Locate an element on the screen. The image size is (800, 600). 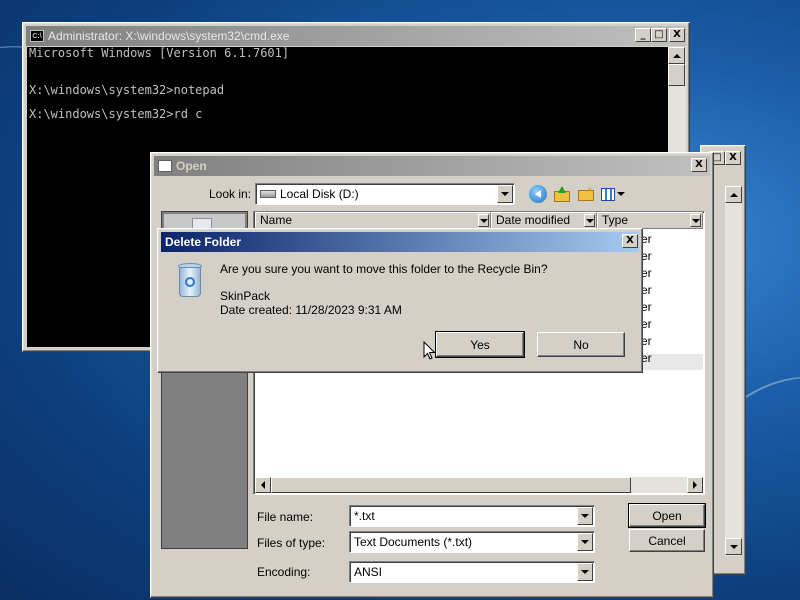
cmd-maximize-button: □ is located at coordinates (659, 35).